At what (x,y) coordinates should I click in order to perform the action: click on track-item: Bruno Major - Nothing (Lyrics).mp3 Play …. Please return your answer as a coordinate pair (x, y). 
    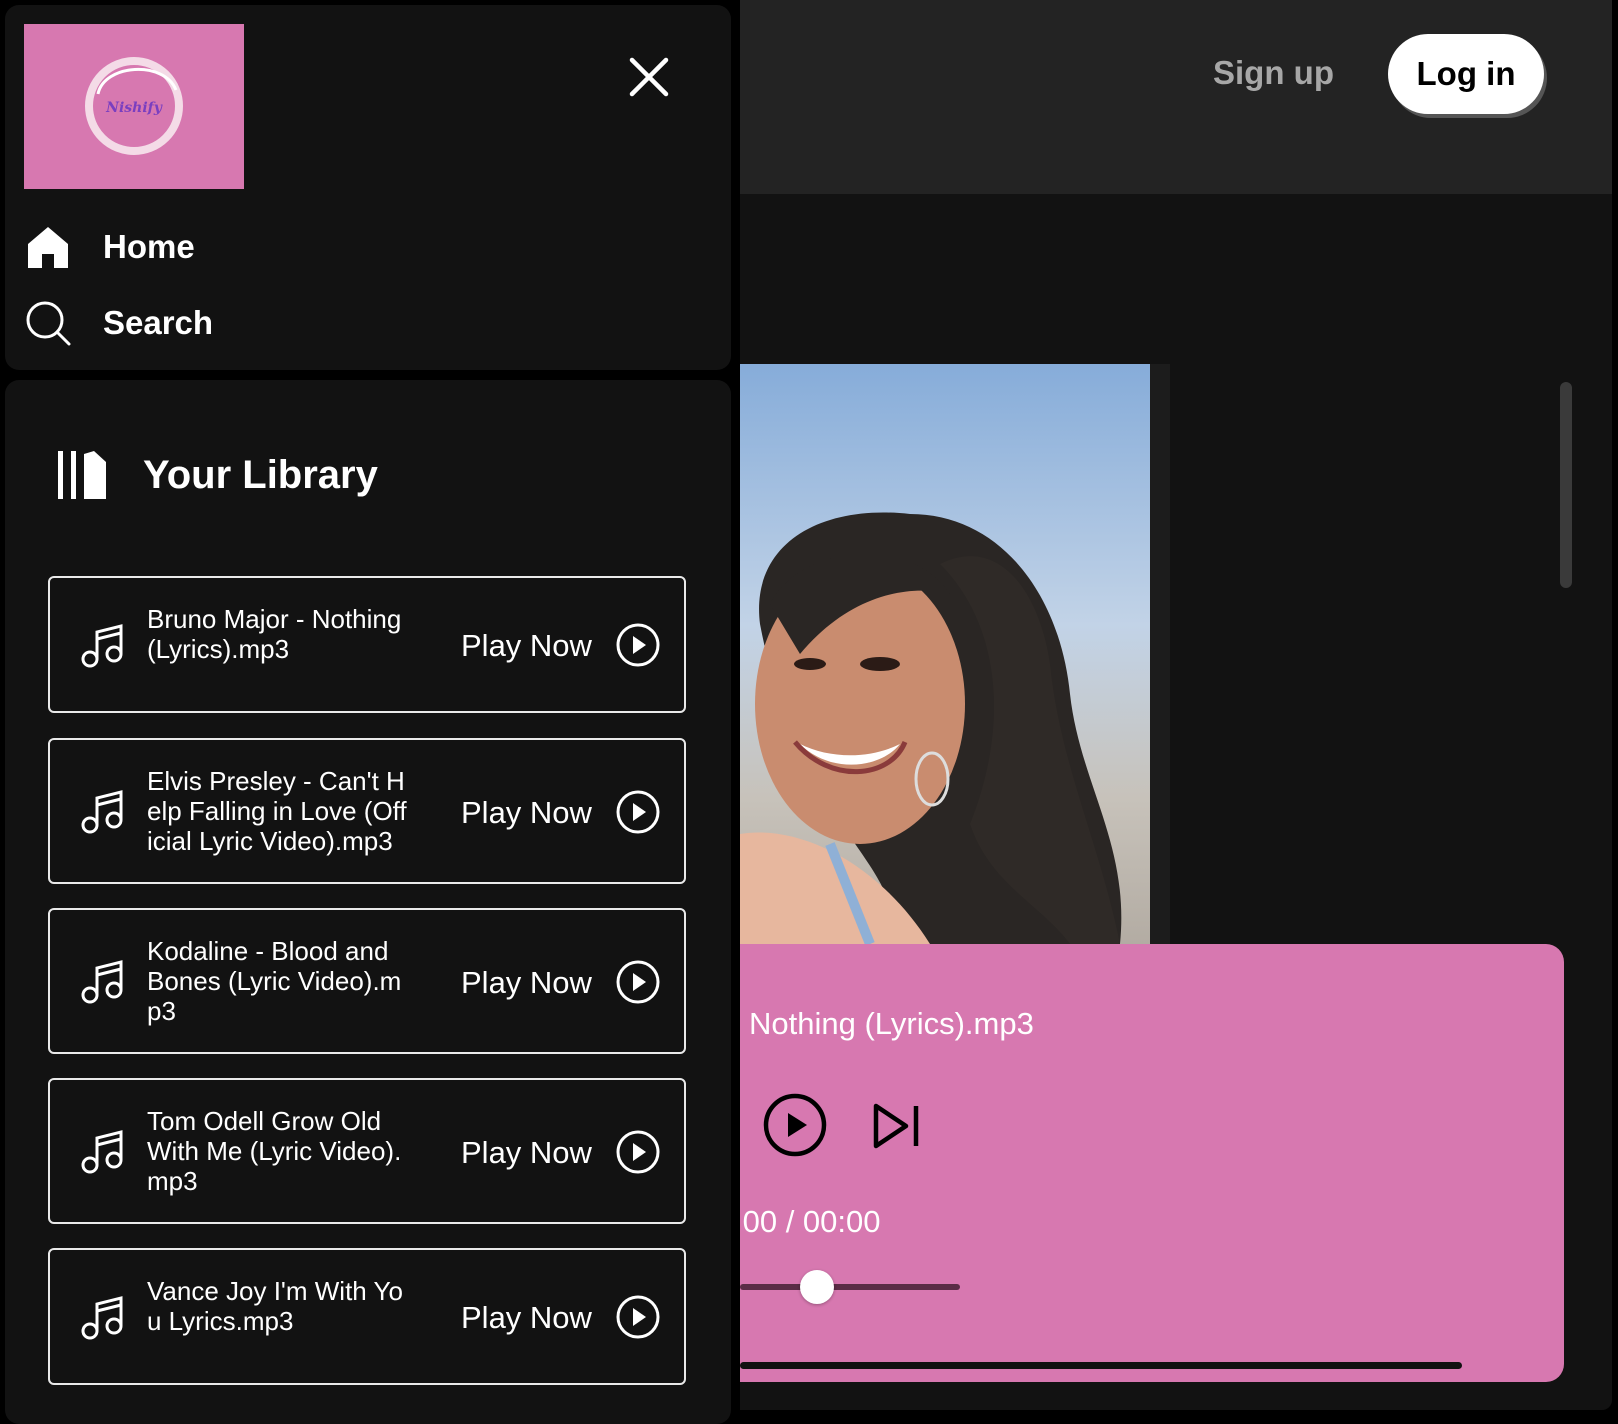
    Looking at the image, I should click on (367, 644).